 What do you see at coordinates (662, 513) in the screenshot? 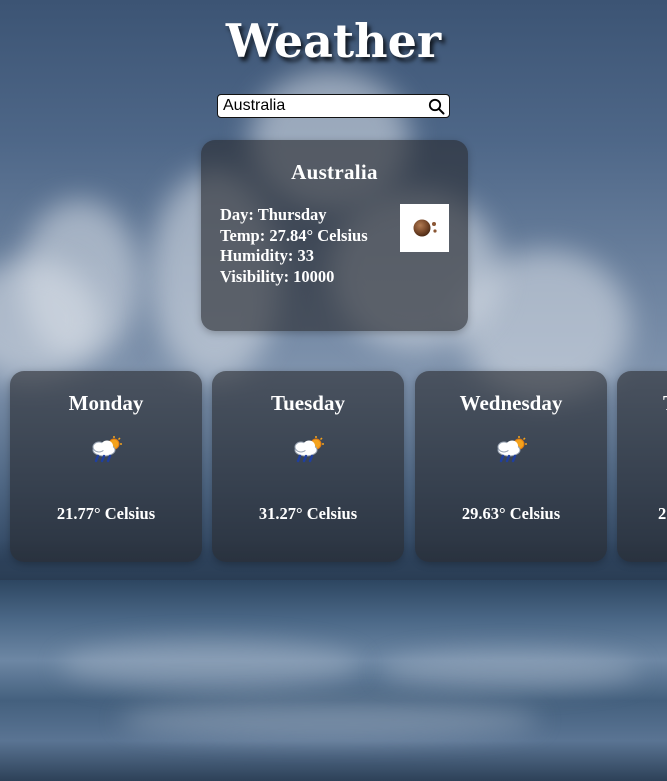
I see `forecast-temp: 2` at bounding box center [662, 513].